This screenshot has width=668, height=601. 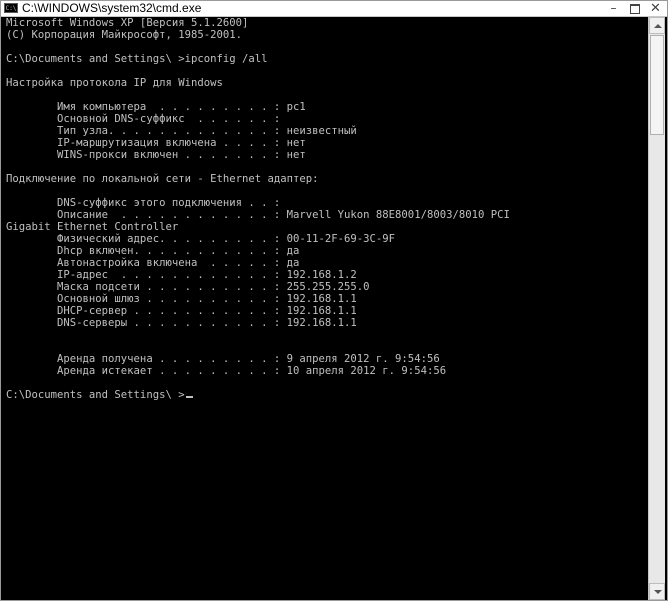 I want to click on console-prompt-line: C:\Documents and Settings\ >, so click(x=327, y=395).